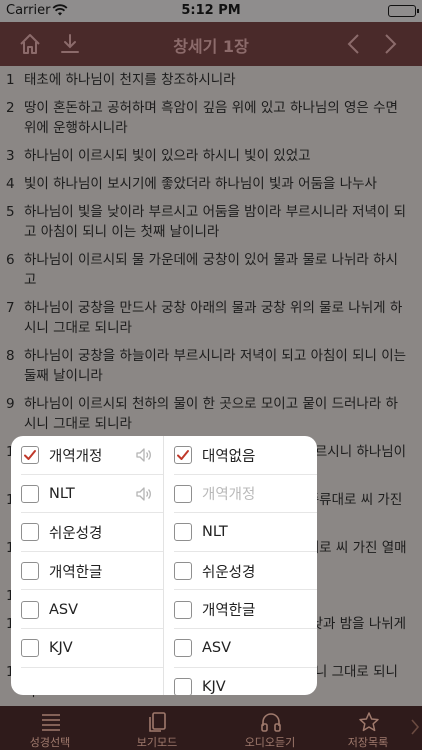 The height and width of the screenshot is (750, 422). Describe the element at coordinates (157, 742) in the screenshot. I see `tab-label: 보기모드` at that location.